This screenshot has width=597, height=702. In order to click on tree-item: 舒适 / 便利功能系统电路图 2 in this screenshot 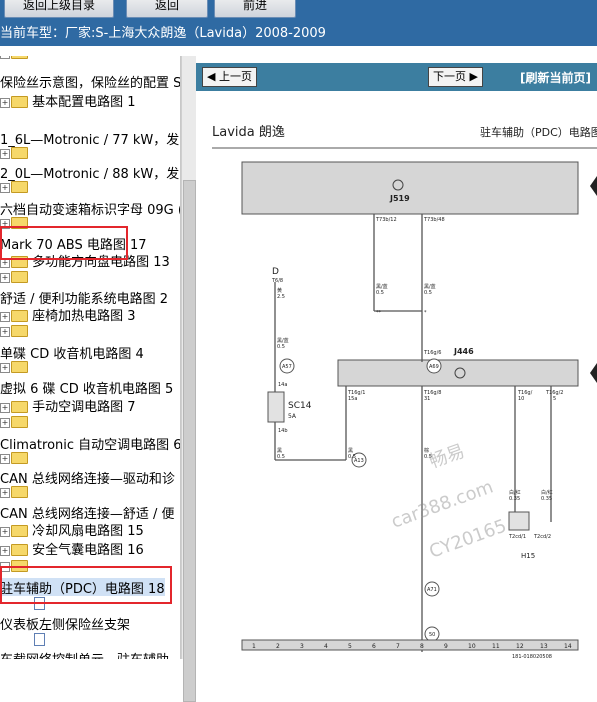, I will do `click(84, 297)`.